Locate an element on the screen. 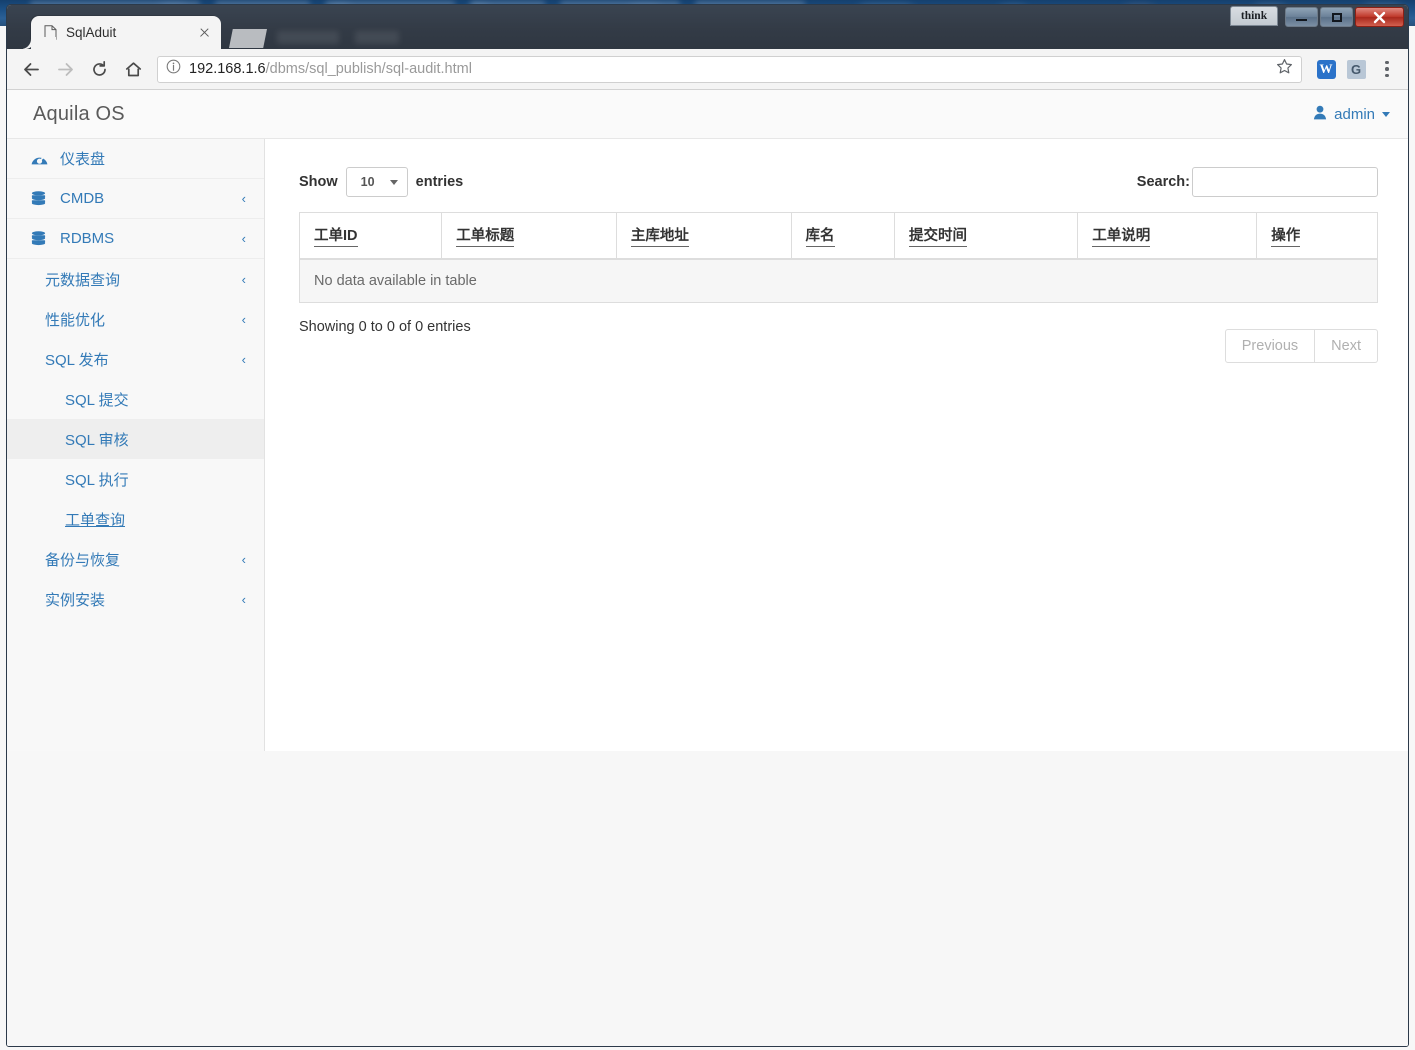  table-row-empty: No data available in table is located at coordinates (838, 281).